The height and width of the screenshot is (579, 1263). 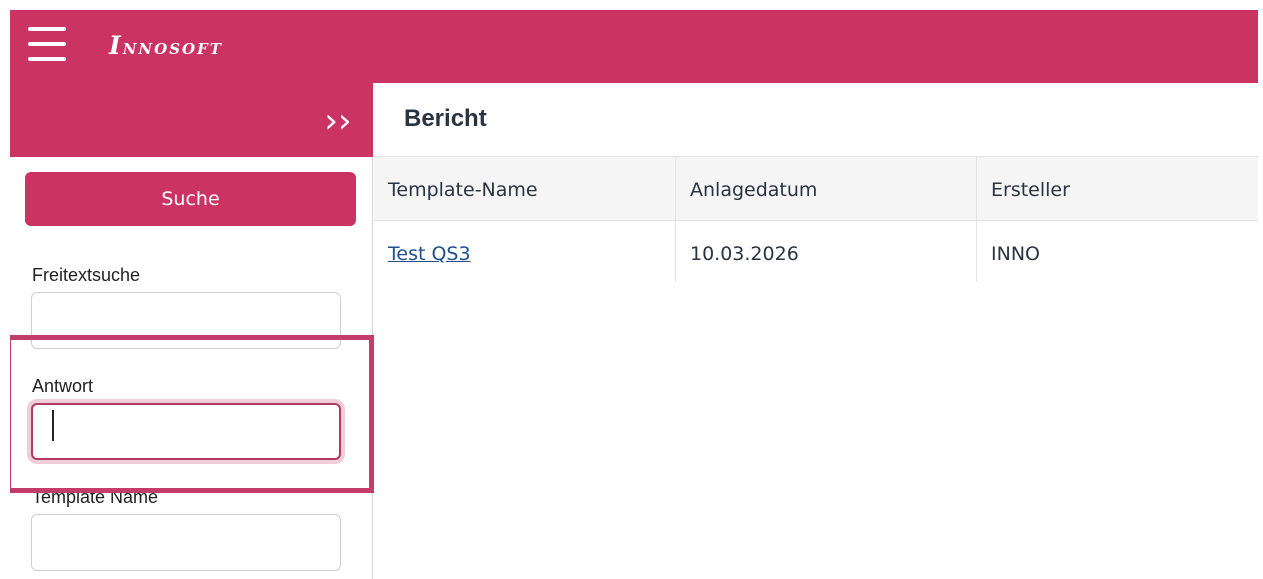 What do you see at coordinates (186, 431) in the screenshot?
I see `antwort-input` at bounding box center [186, 431].